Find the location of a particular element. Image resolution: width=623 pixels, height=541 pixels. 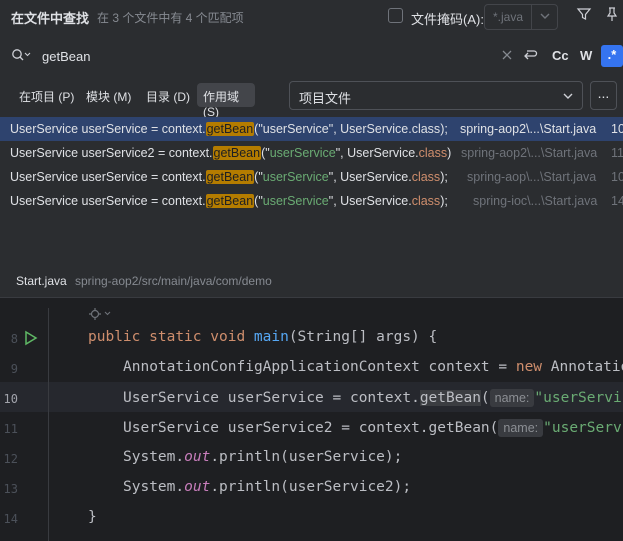

result-path: spring-ioc\...\Start.java is located at coordinates (535, 201).